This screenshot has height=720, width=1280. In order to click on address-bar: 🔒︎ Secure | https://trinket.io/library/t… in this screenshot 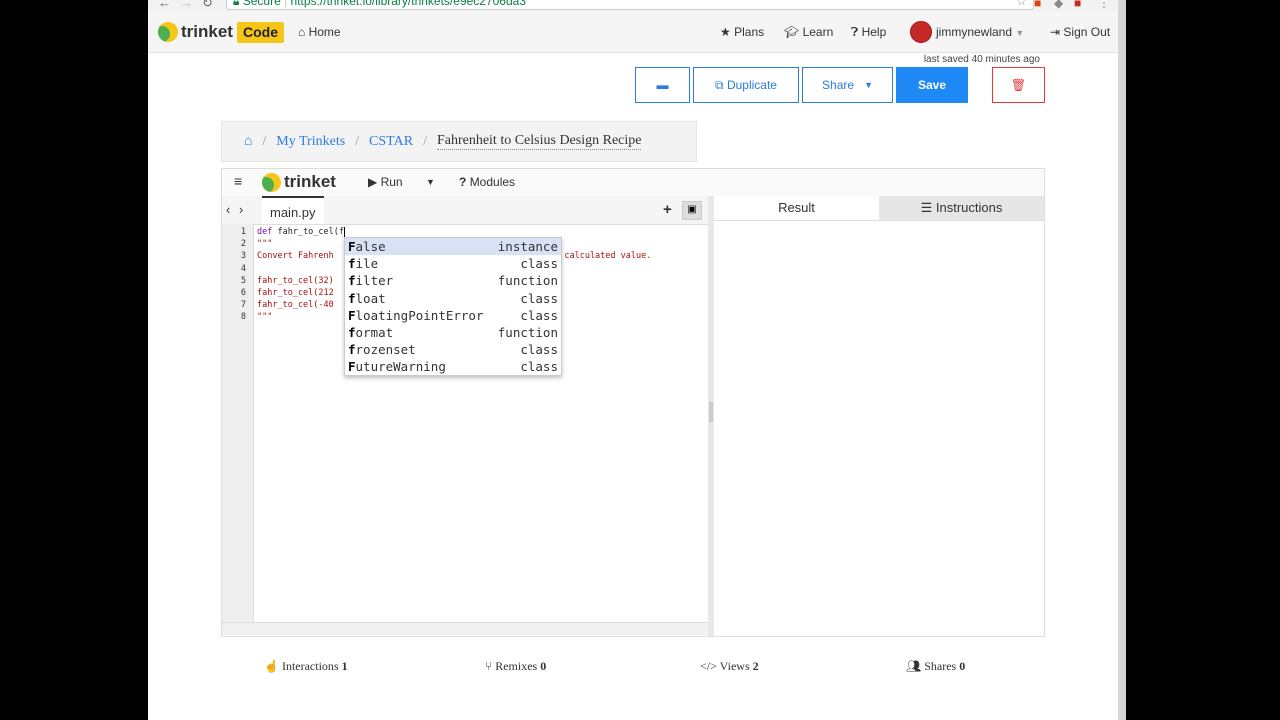, I will do `click(630, 5)`.